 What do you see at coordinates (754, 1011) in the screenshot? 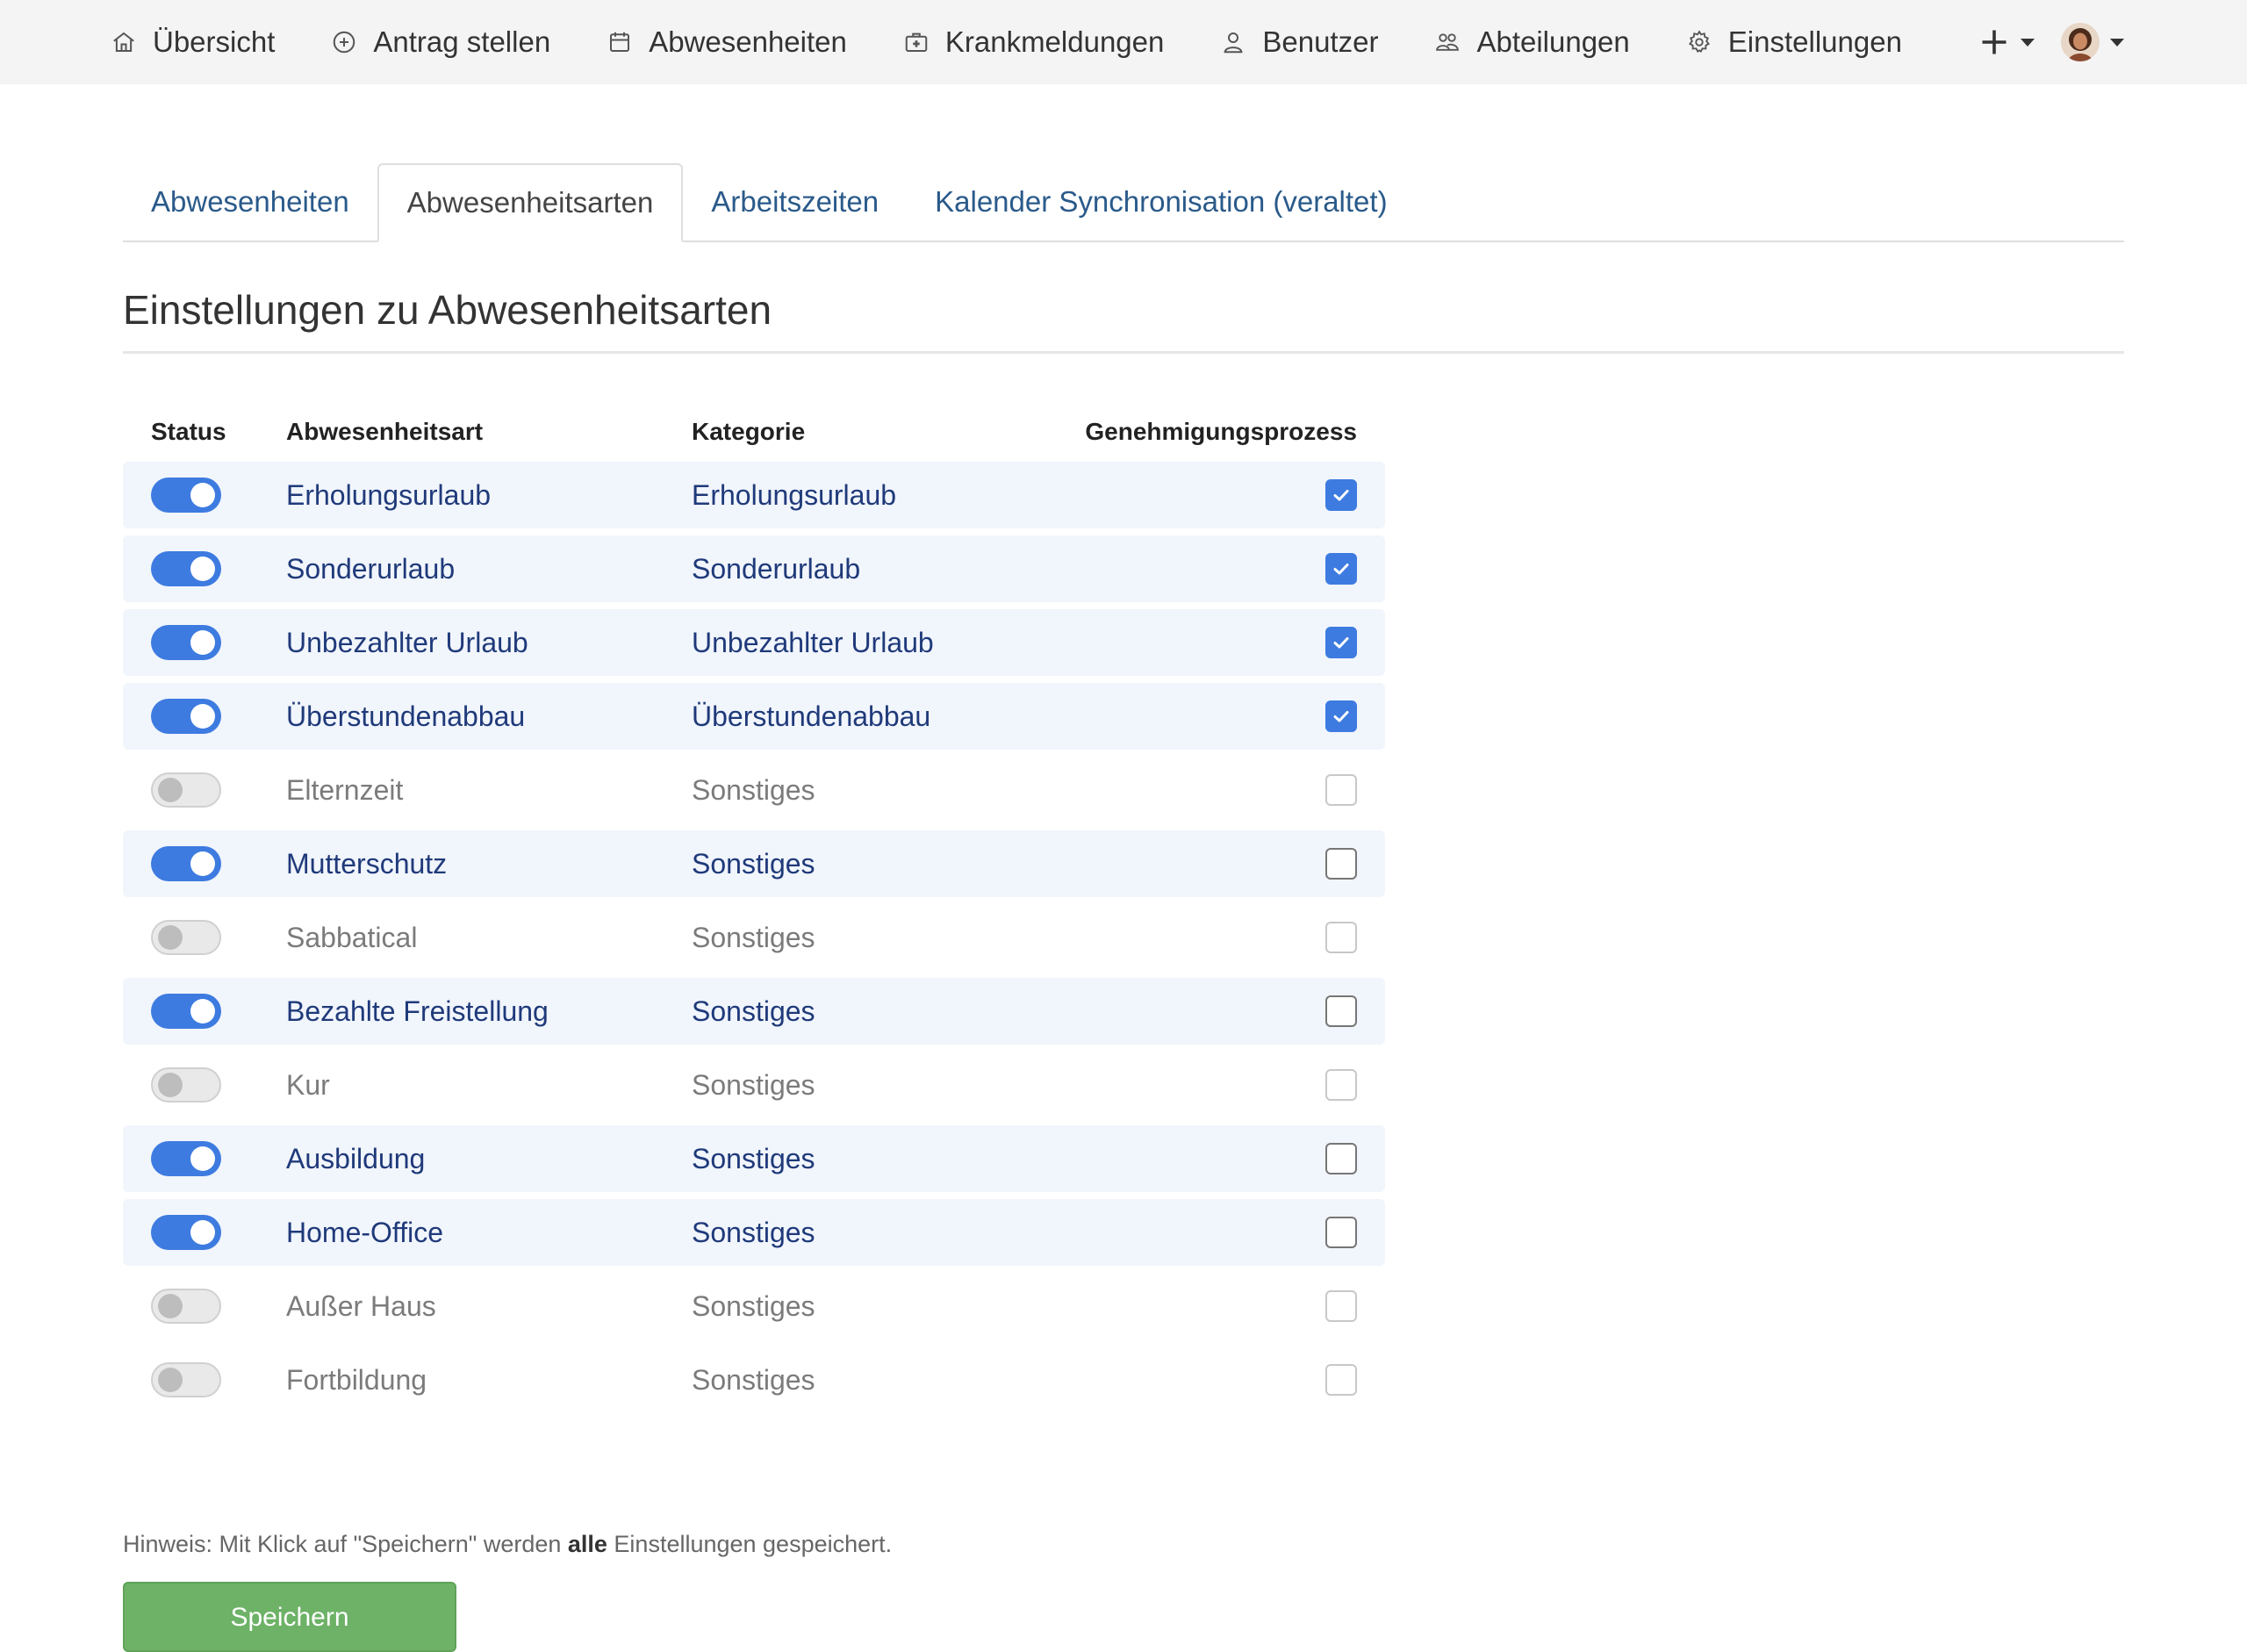
I see `table-row: Bezahlte Freistellung Sonstiges` at bounding box center [754, 1011].